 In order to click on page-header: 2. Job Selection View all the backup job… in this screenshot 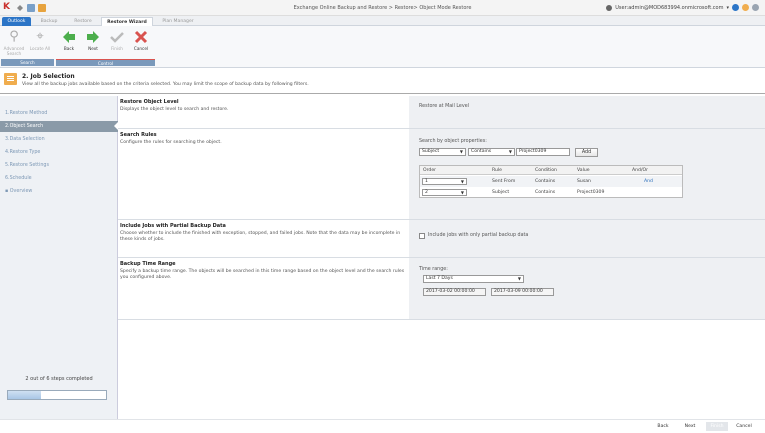, I will do `click(382, 81)`.